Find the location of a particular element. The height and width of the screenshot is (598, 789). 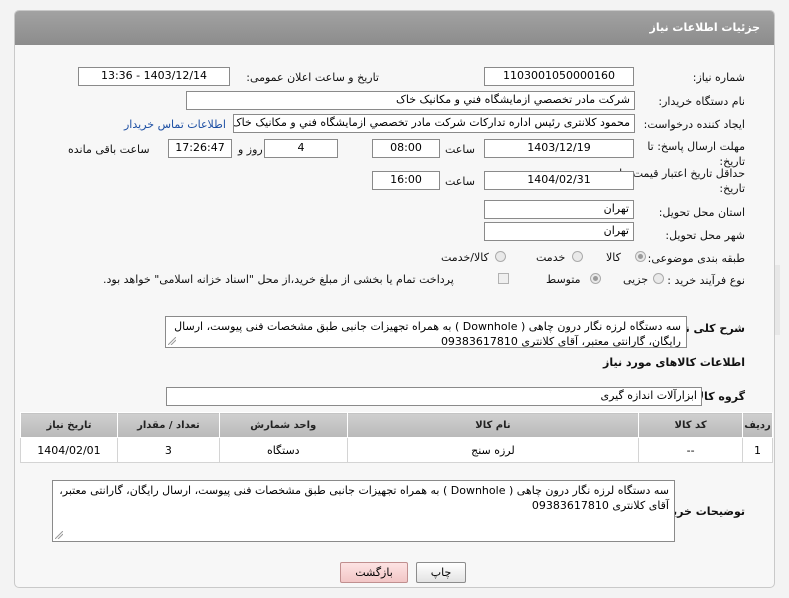

treasury-payment-checkbox is located at coordinates (503, 278).